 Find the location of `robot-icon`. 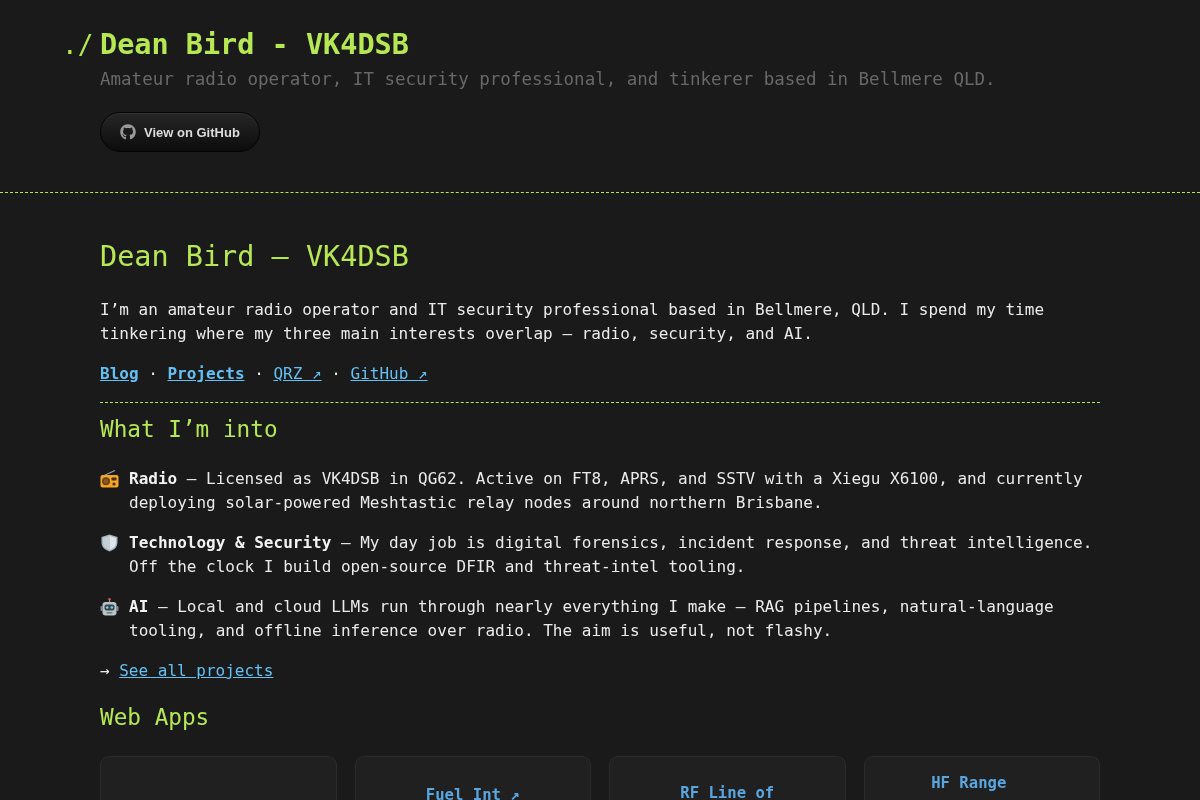

robot-icon is located at coordinates (109, 607).